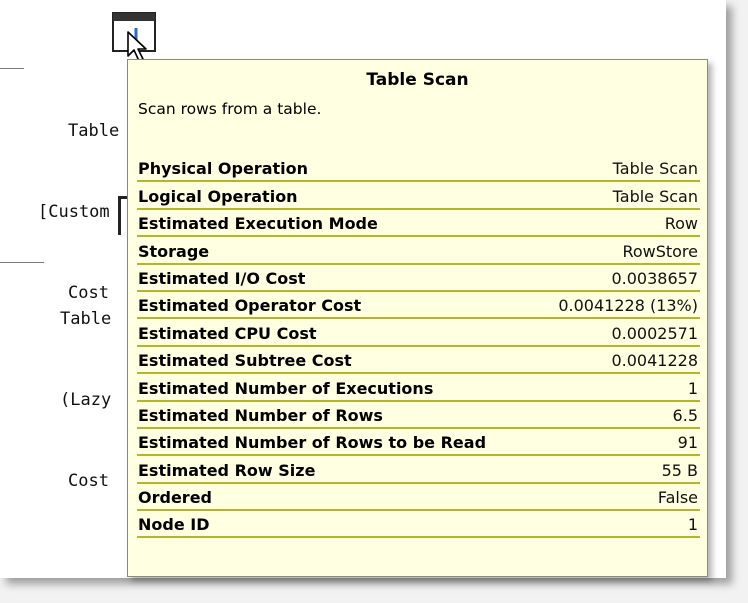 The height and width of the screenshot is (603, 748). What do you see at coordinates (12, 68) in the screenshot?
I see `plan-connector-top` at bounding box center [12, 68].